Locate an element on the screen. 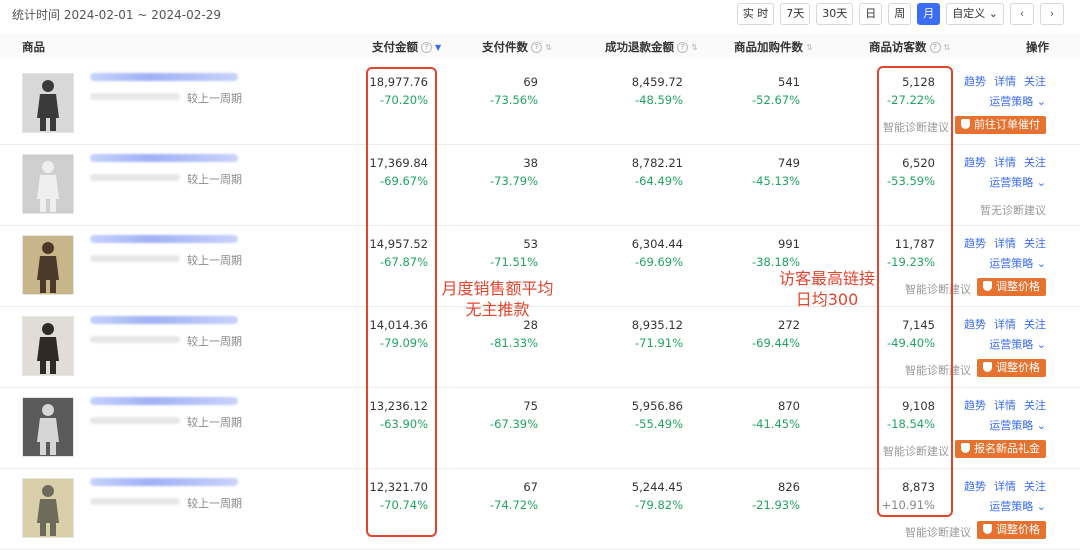  range-realtime-button: 实 时 is located at coordinates (755, 14).